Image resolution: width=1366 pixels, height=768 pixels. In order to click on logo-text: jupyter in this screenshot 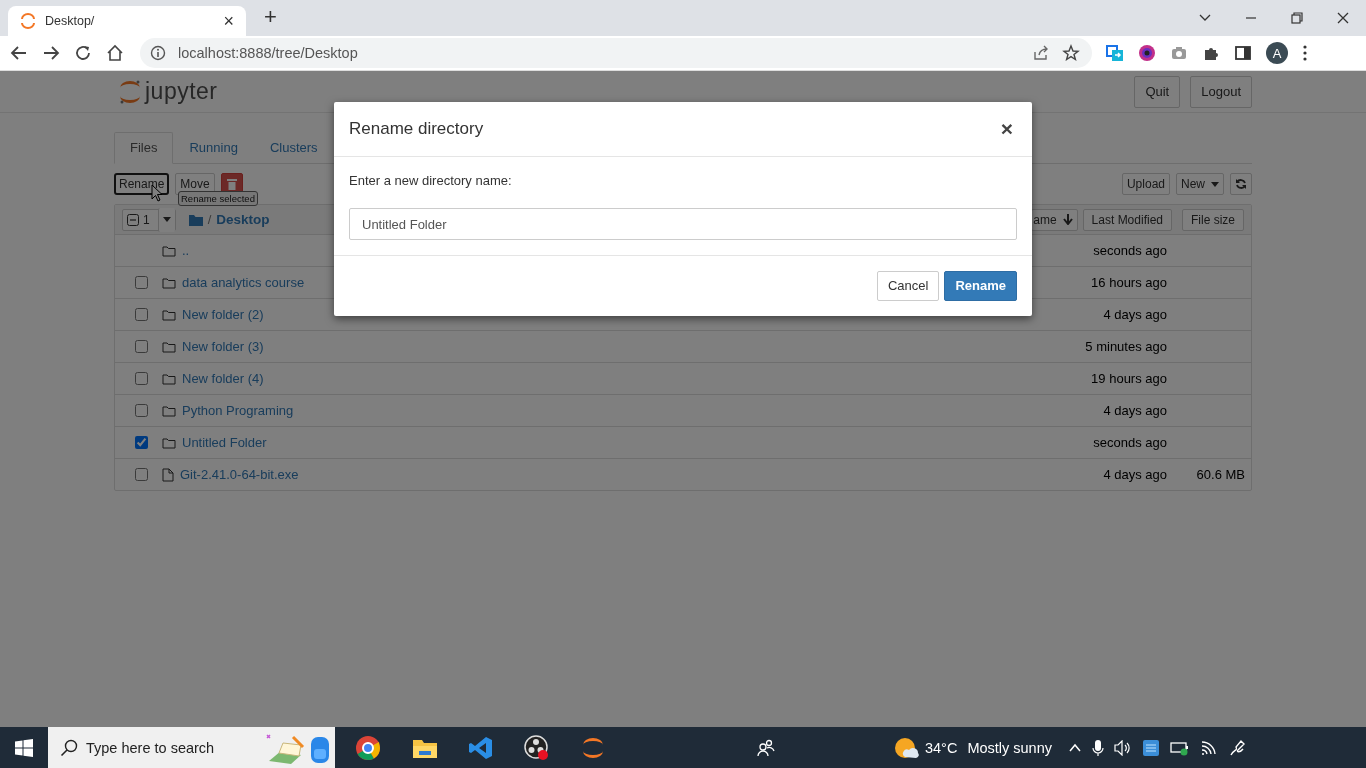, I will do `click(181, 91)`.